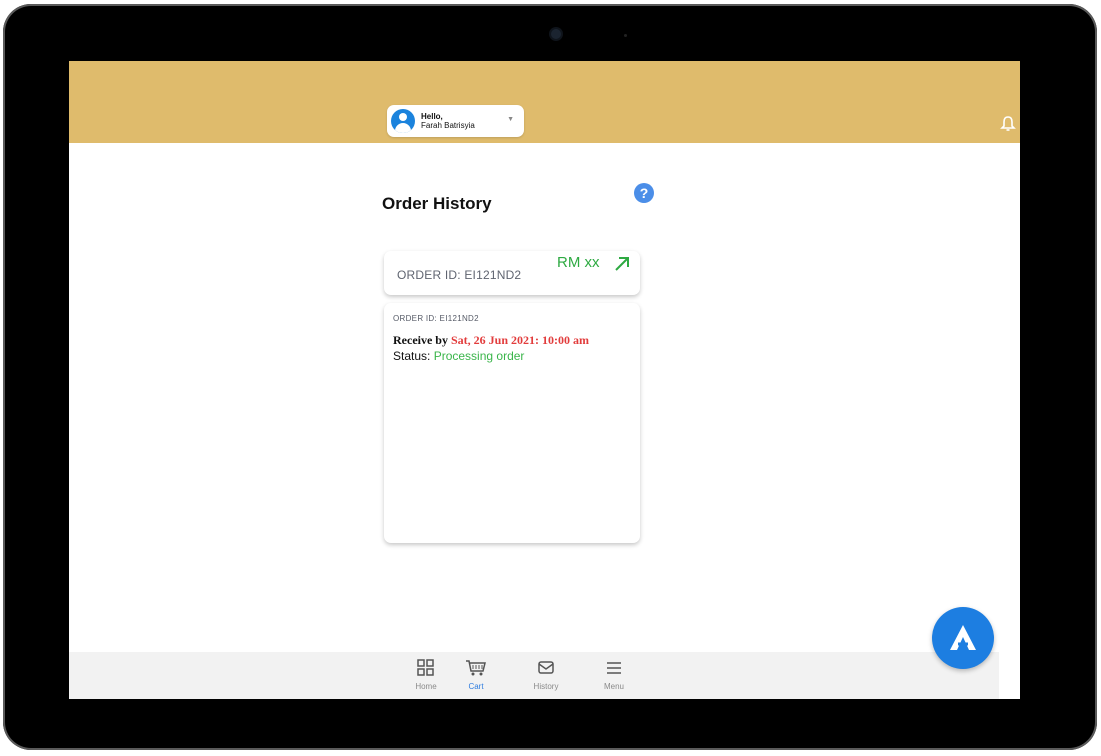  What do you see at coordinates (614, 668) in the screenshot?
I see `menu-icon` at bounding box center [614, 668].